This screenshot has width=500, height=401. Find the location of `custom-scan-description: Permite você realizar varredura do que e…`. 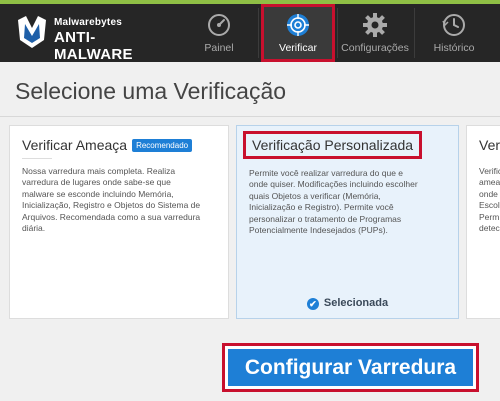

custom-scan-description: Permite você realizar varredura do que e… is located at coordinates (333, 202).